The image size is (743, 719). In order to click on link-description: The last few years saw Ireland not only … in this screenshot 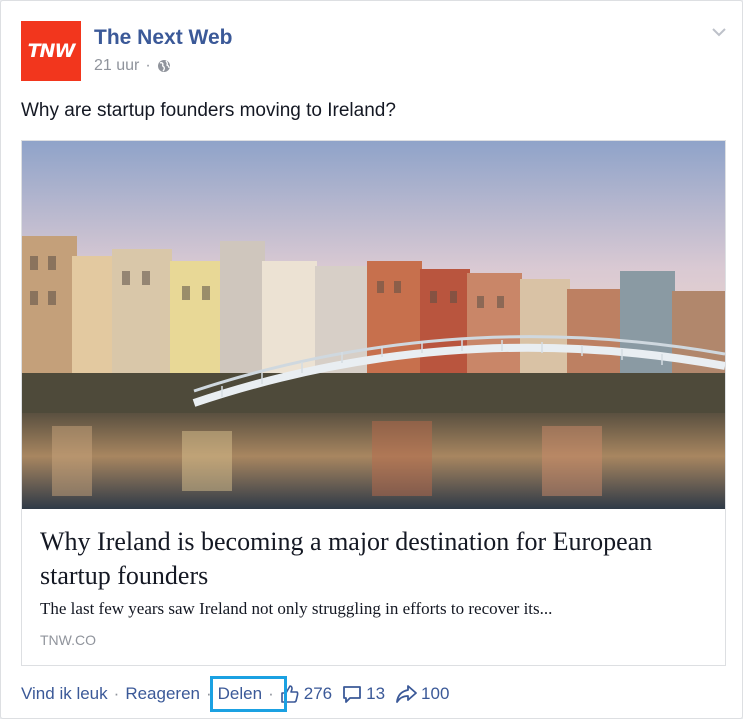, I will do `click(296, 608)`.